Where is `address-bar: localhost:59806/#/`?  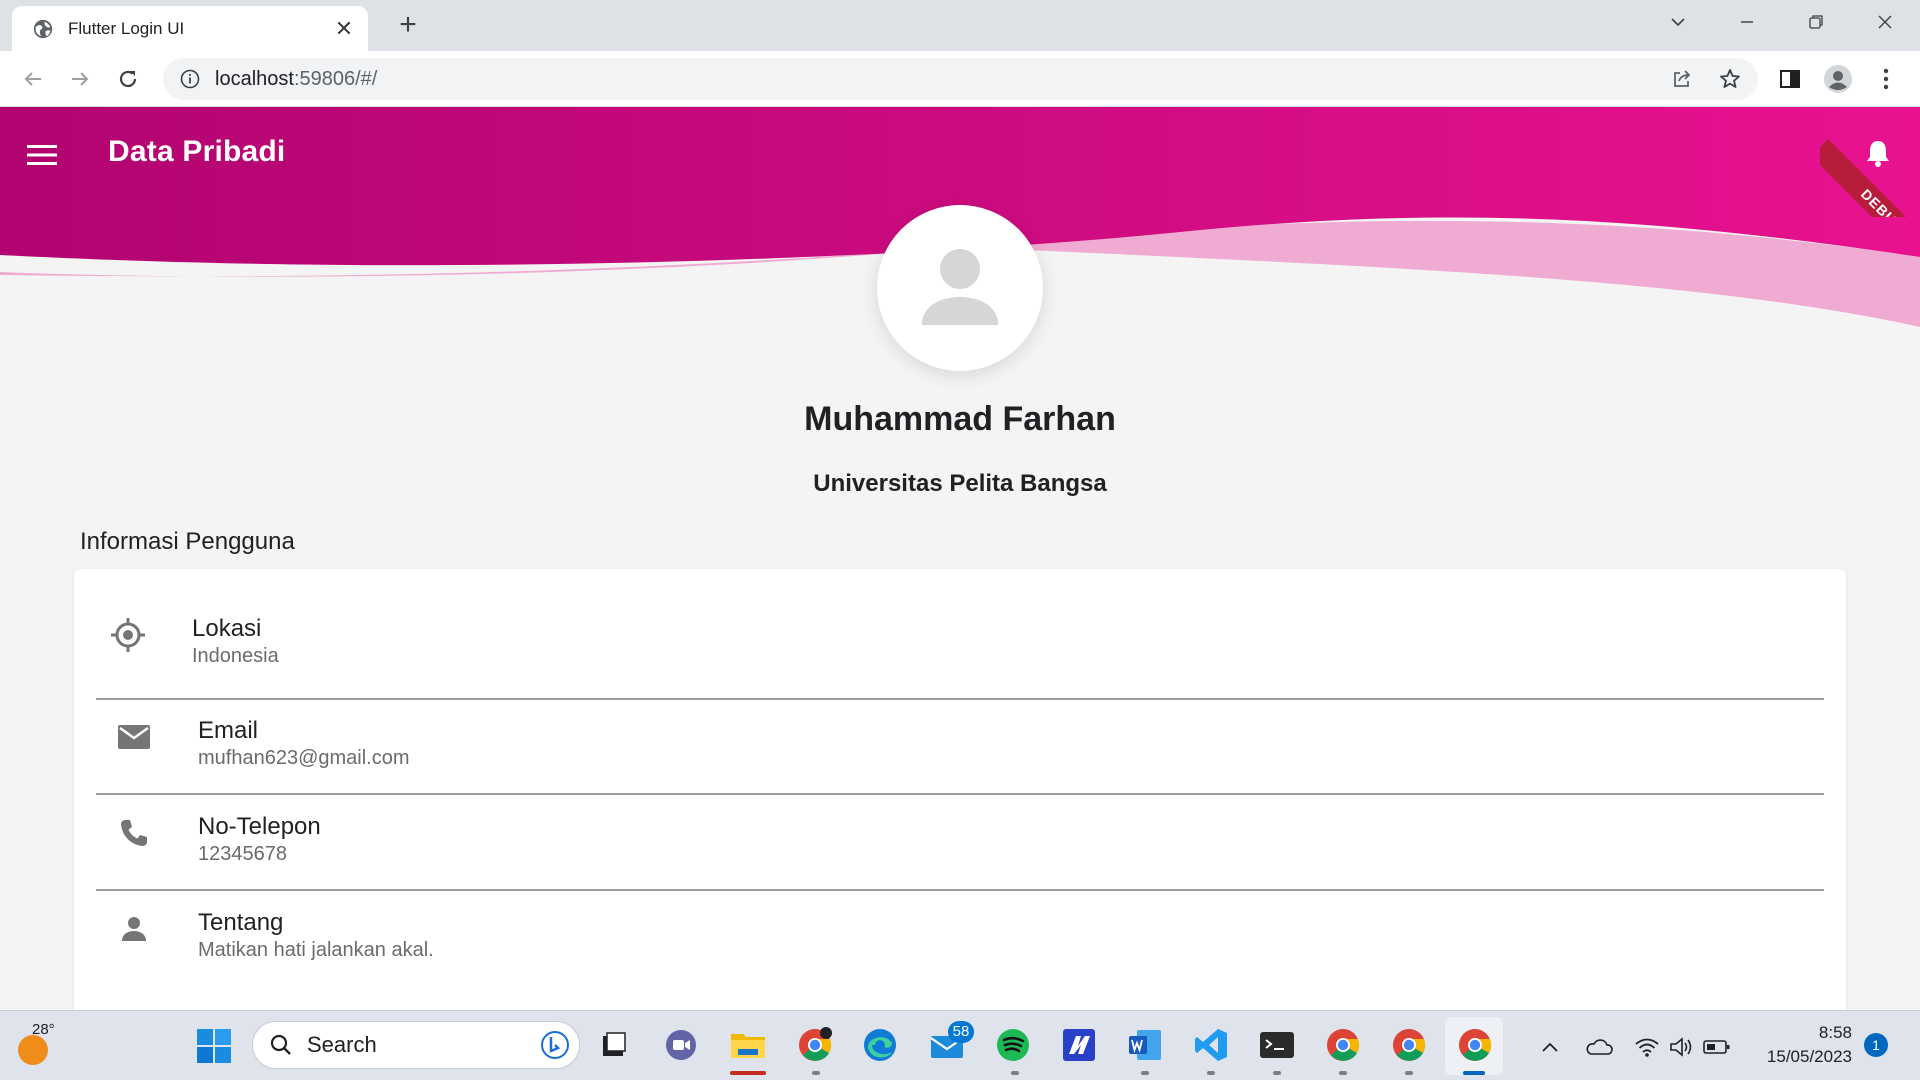 address-bar: localhost:59806/#/ is located at coordinates (960, 79).